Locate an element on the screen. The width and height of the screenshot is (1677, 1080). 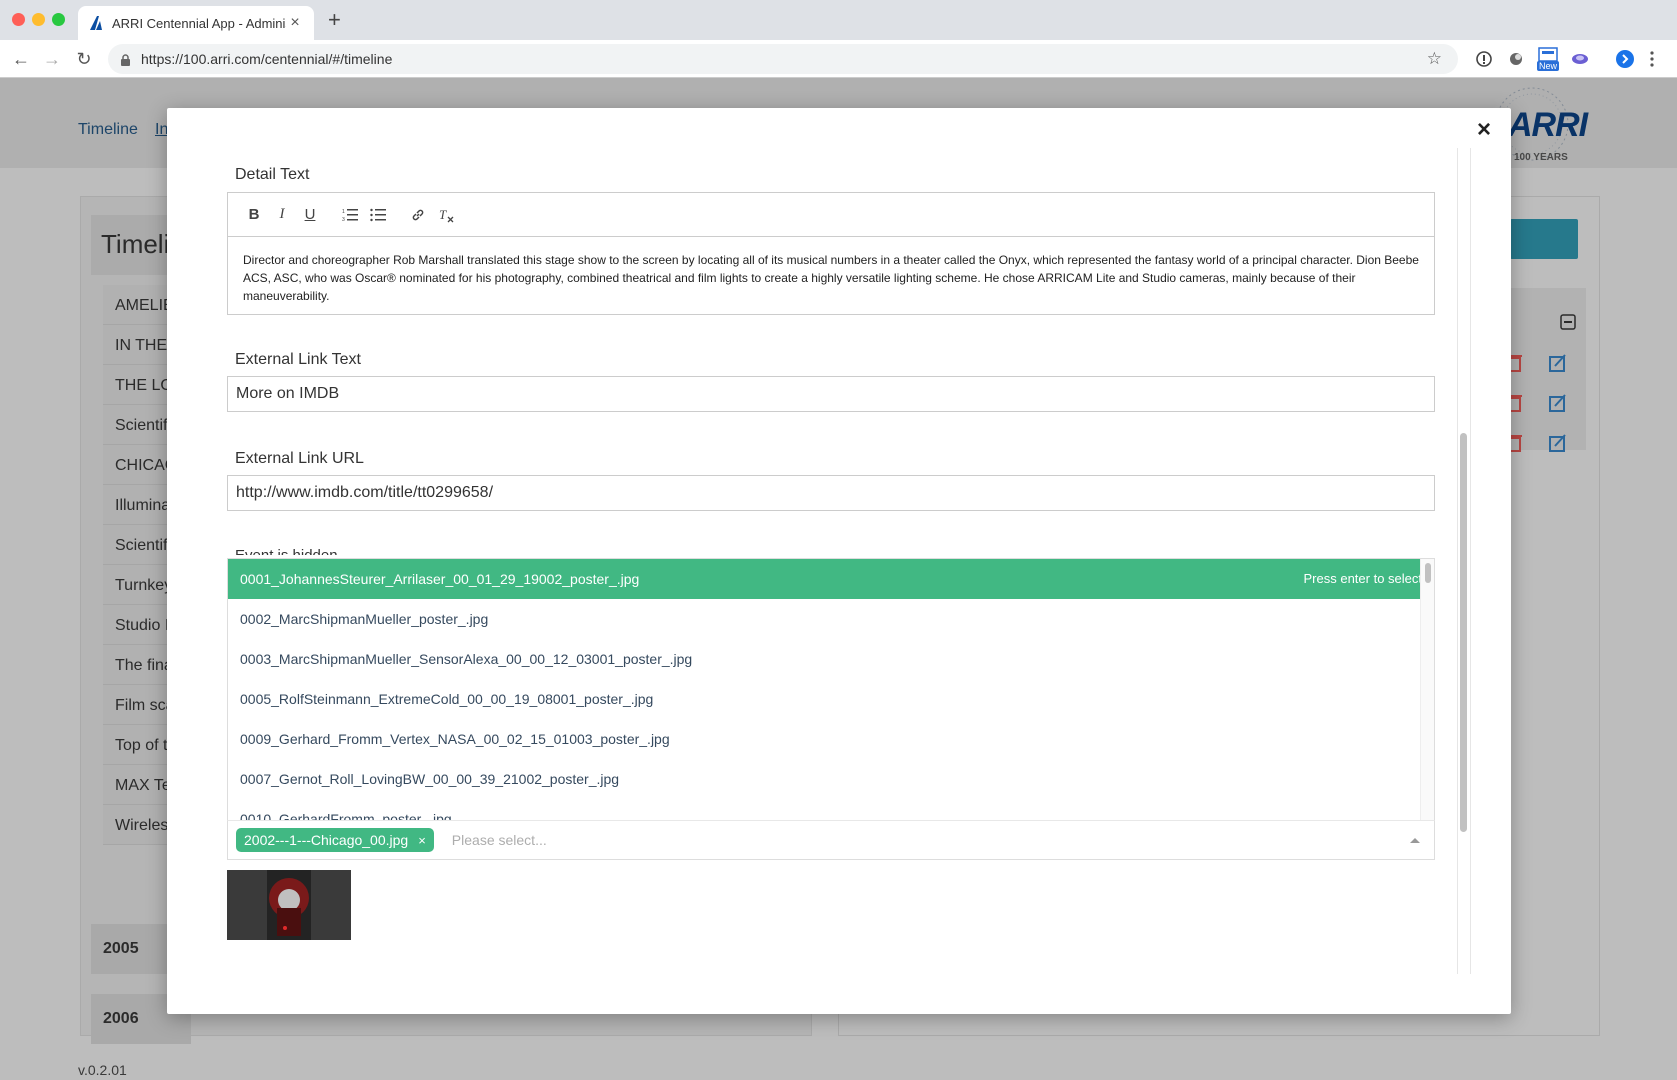
tab-title: ARRI Centennial App - Adminis is located at coordinates (199, 23).